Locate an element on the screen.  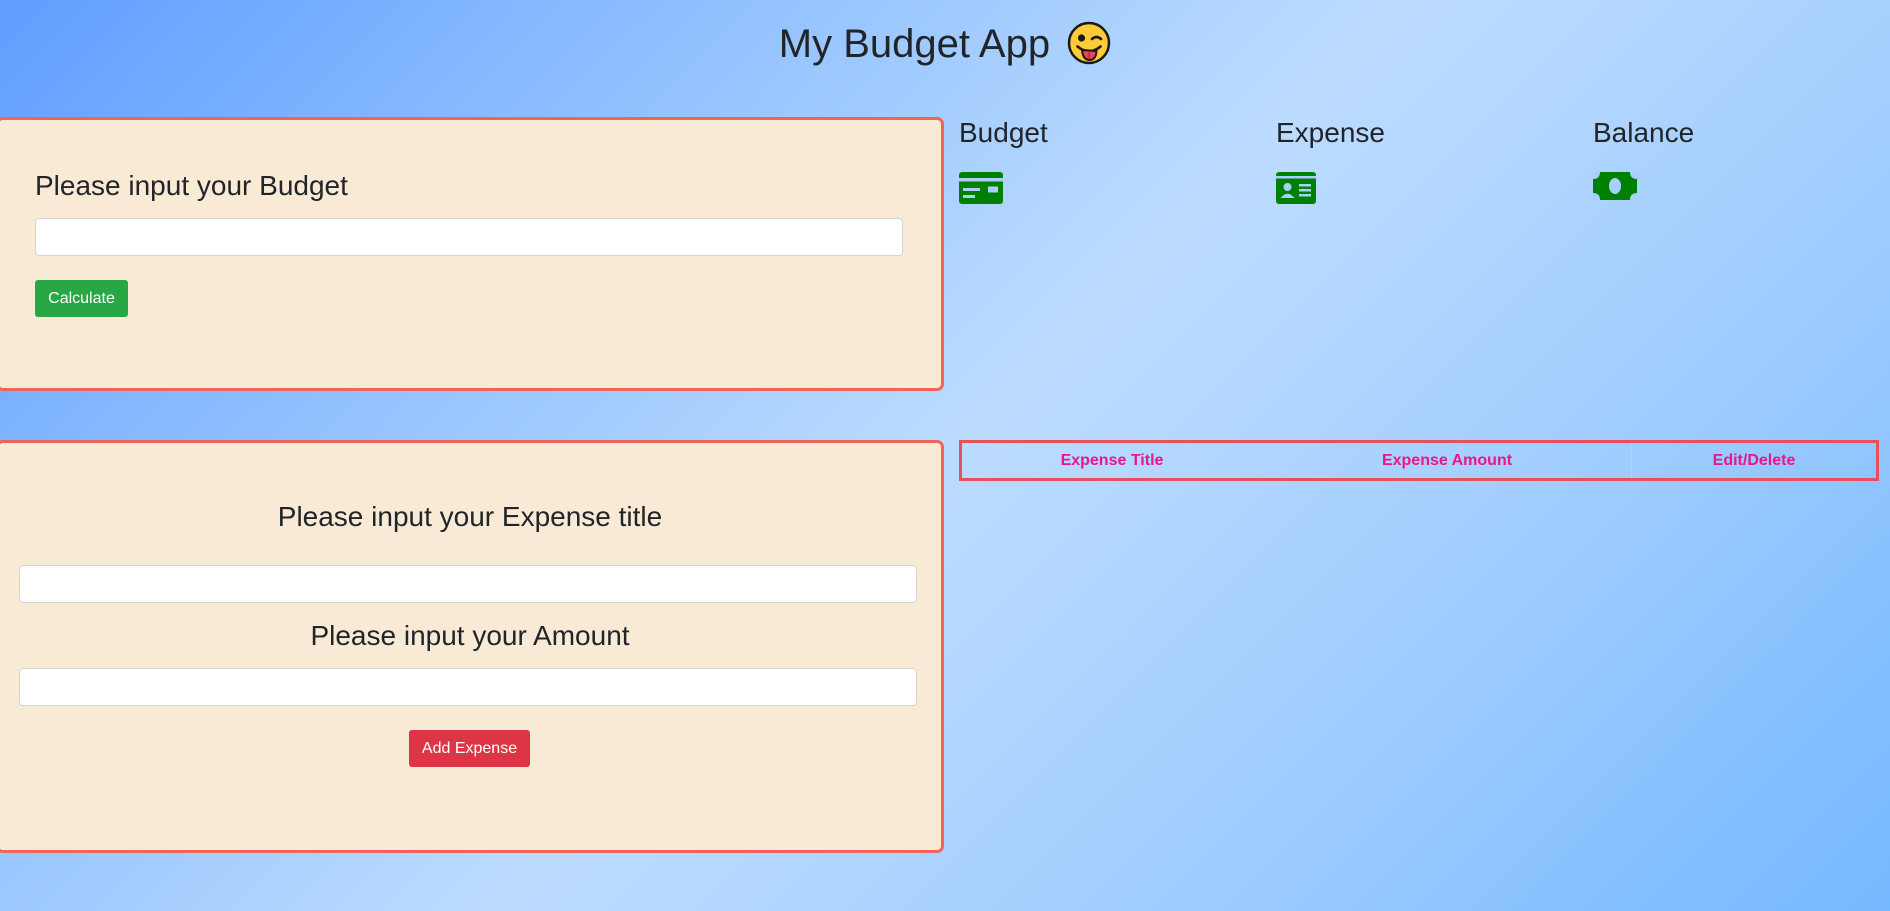
table-header-expense-title: Expense Title is located at coordinates (1112, 460).